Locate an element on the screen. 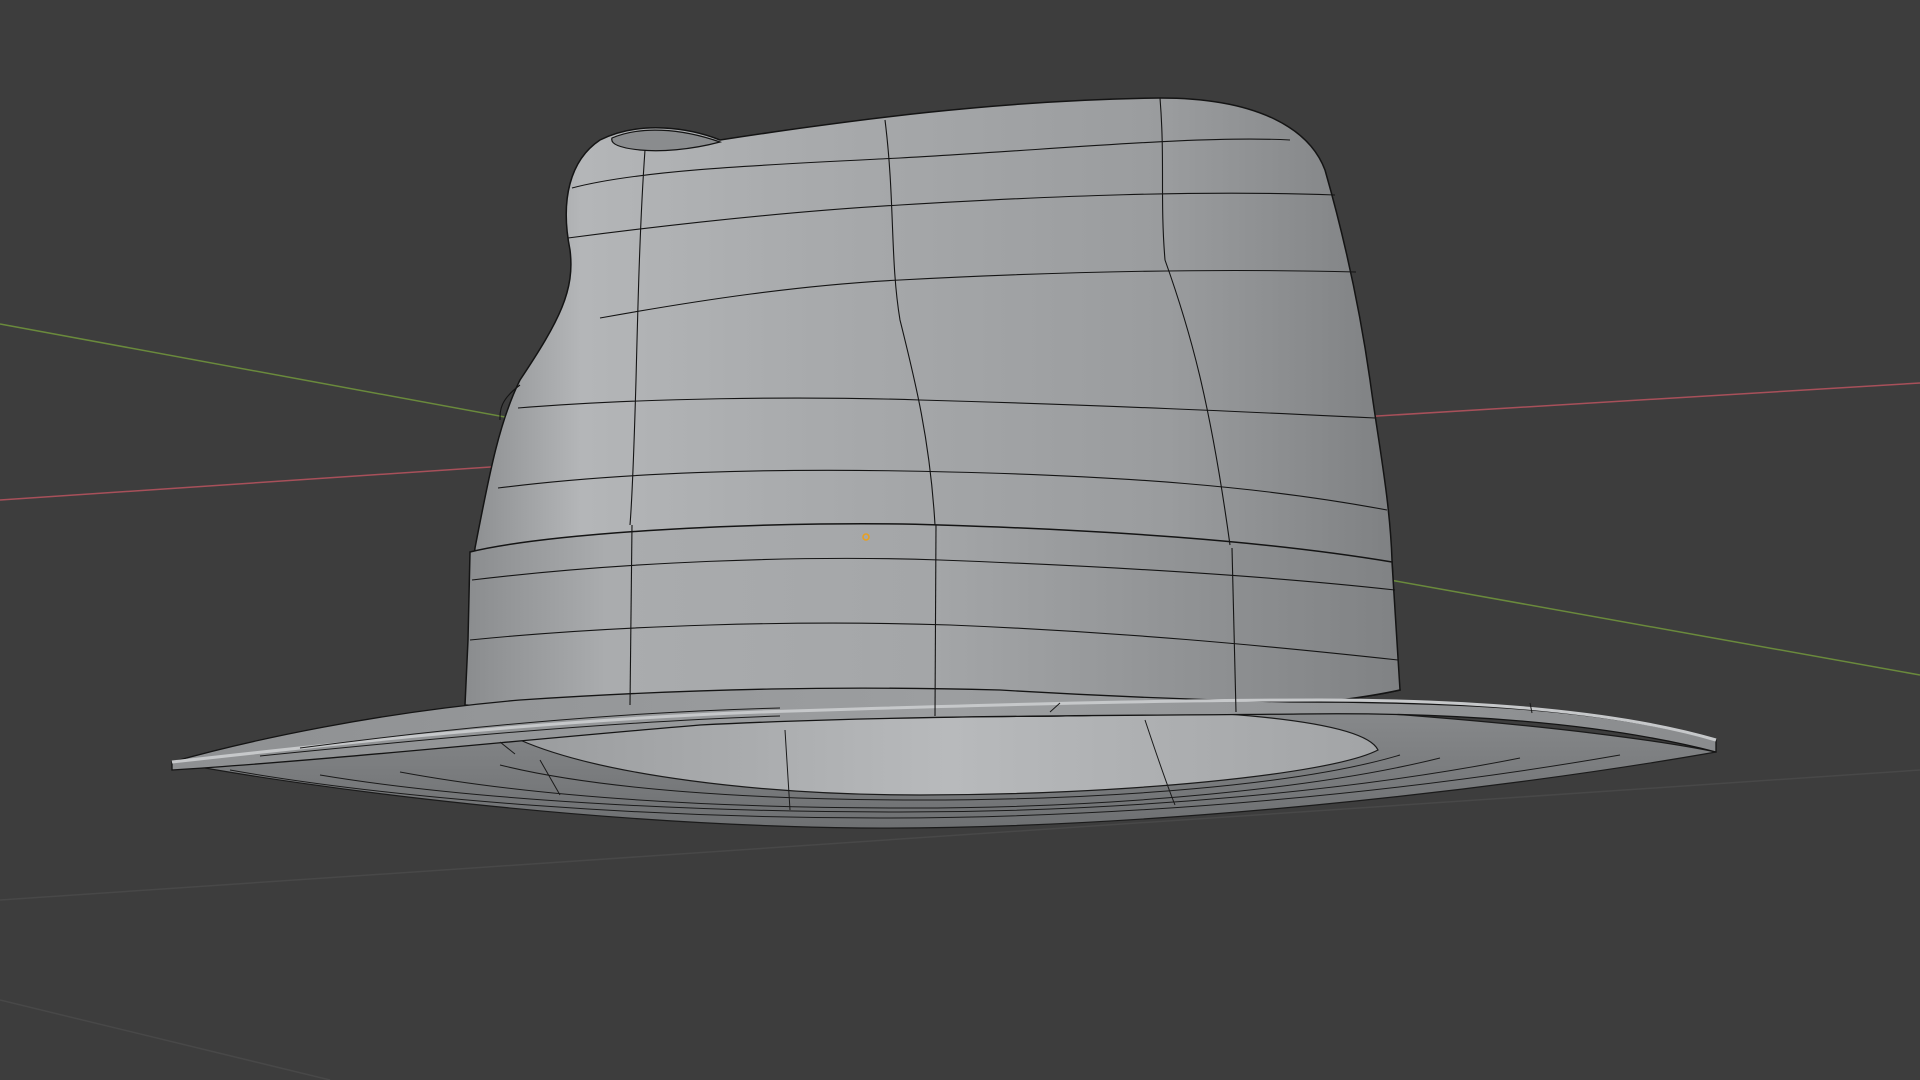 This screenshot has width=1920, height=1080. y-axis-line-right is located at coordinates (1654, 627).